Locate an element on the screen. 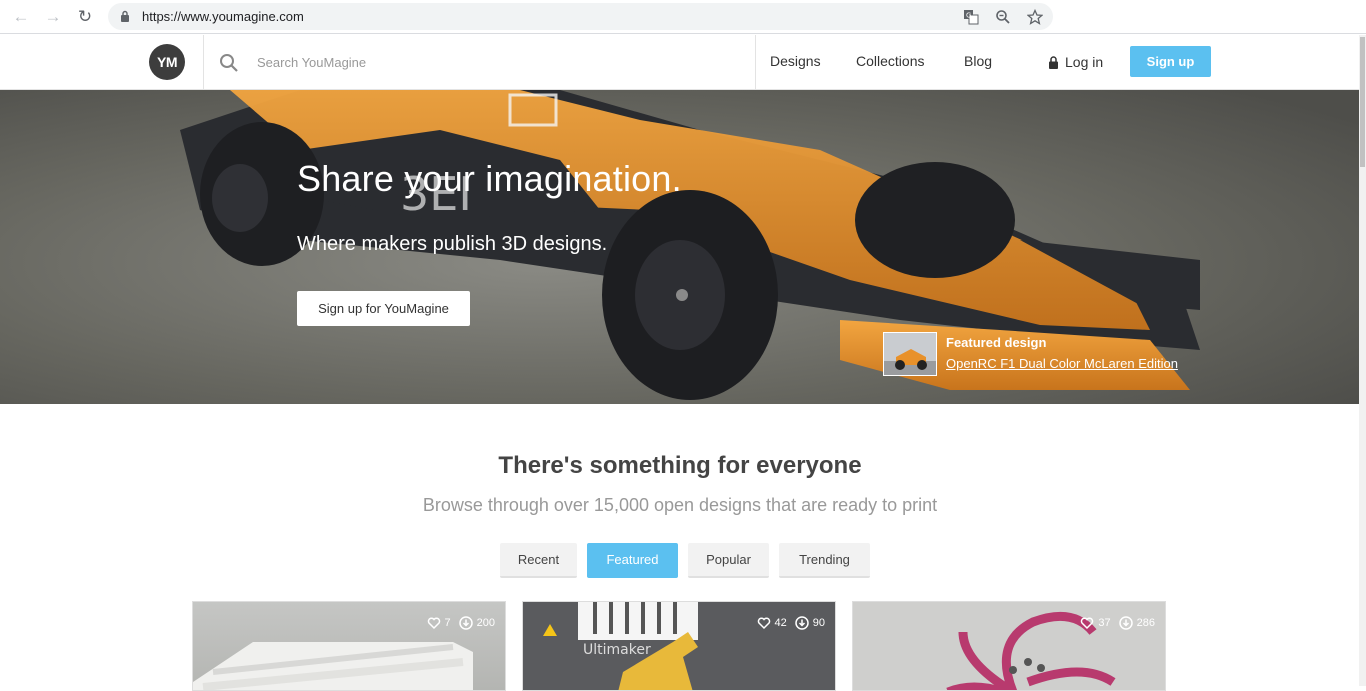 This screenshot has width=1366, height=691. reload-icon: ↻ is located at coordinates (85, 17).